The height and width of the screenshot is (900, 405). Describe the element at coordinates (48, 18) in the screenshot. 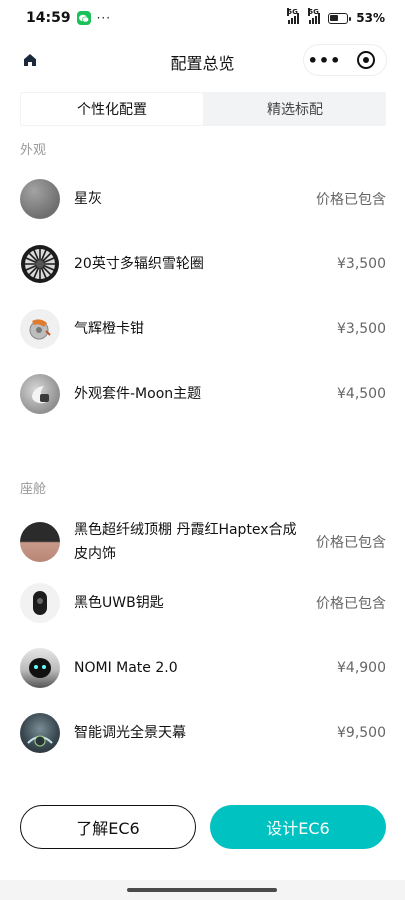

I see `status-time: 14:59` at that location.